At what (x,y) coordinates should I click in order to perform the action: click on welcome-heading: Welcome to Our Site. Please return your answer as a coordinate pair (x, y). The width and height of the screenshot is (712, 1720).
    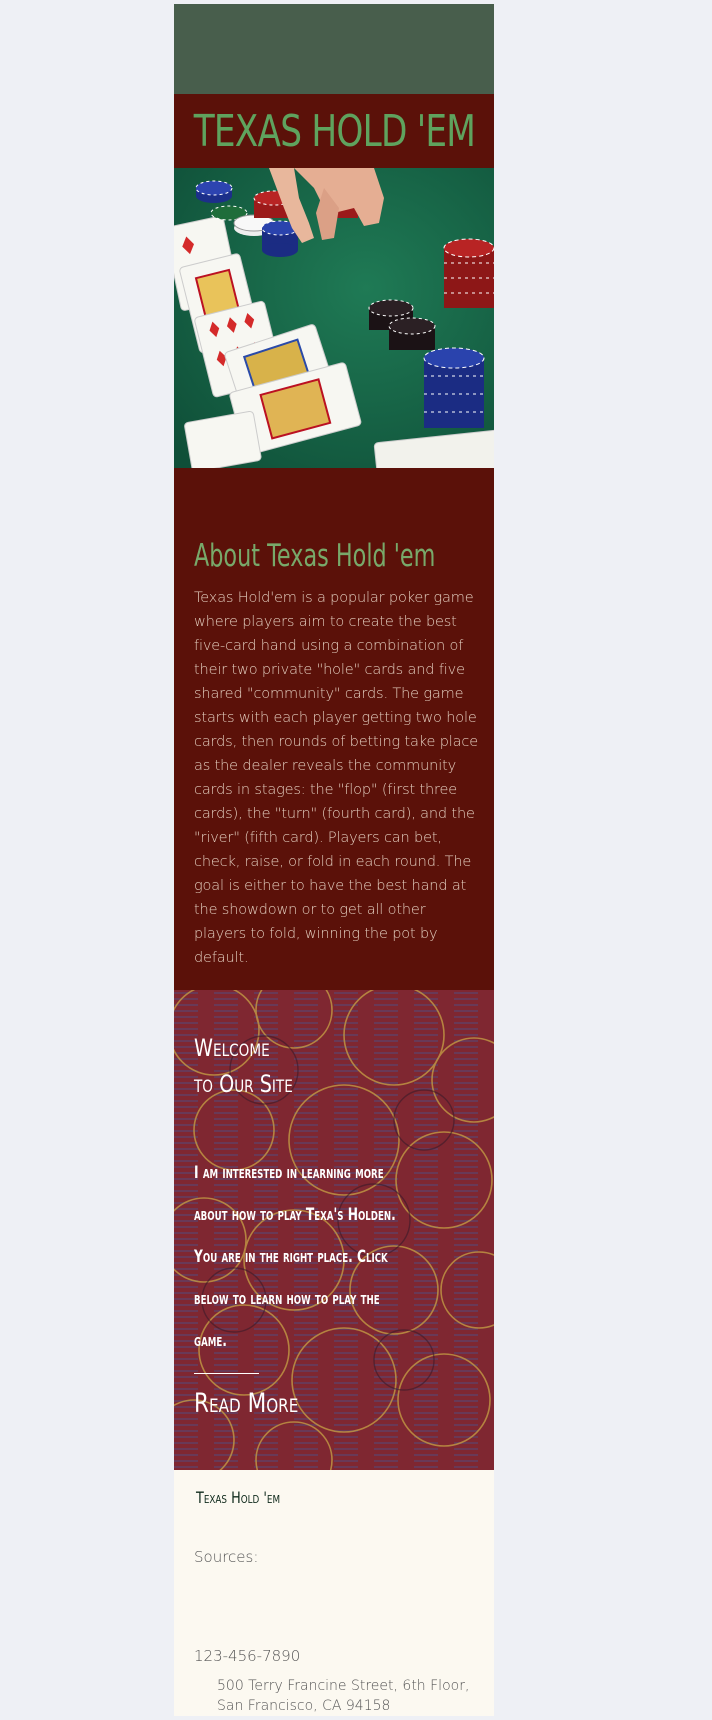
    Looking at the image, I should click on (243, 1066).